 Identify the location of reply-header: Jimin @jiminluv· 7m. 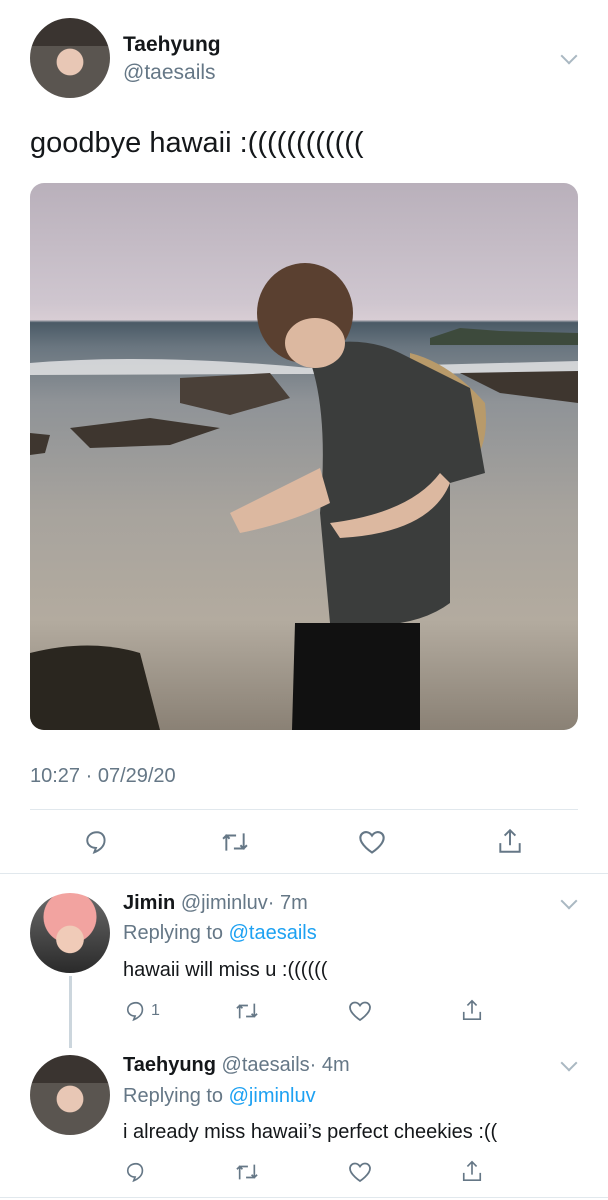
(215, 903).